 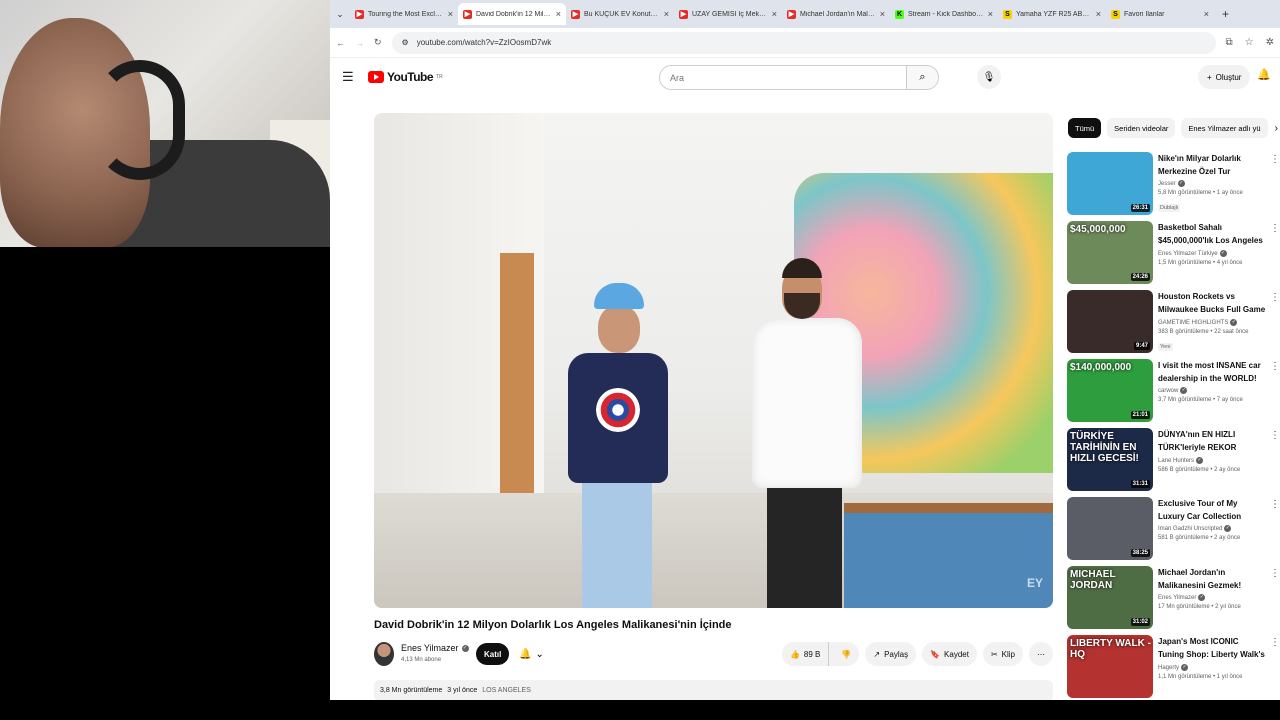 I want to click on recommended-meta: 586 B görüntüleme • 2 ay önce, so click(x=1199, y=470).